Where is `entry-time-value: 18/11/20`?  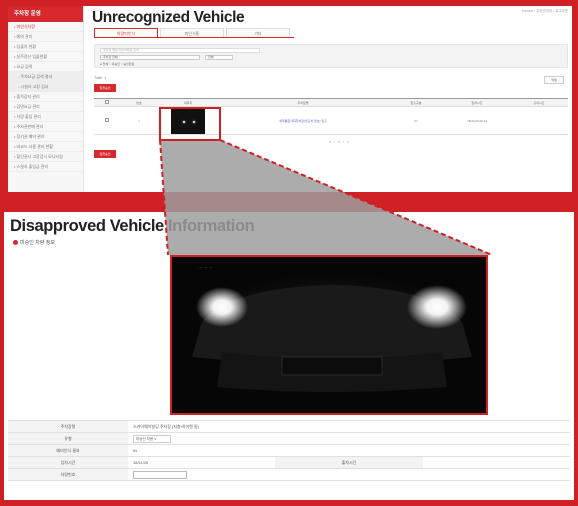
entry-time-value: 18/11/20 is located at coordinates (202, 462).